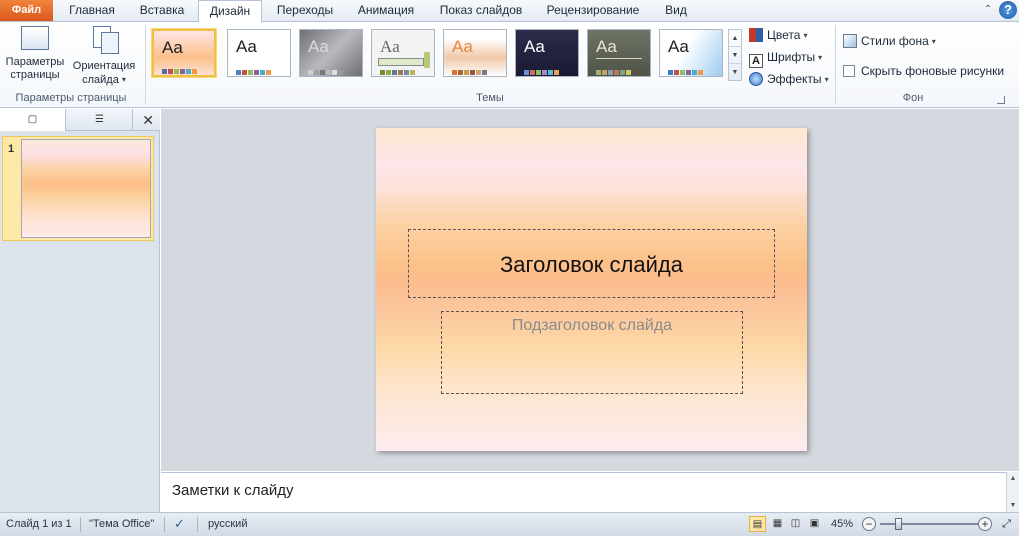 The height and width of the screenshot is (536, 1019). What do you see at coordinates (777, 524) in the screenshot?
I see `slide-sorter-view-icon: ▦` at bounding box center [777, 524].